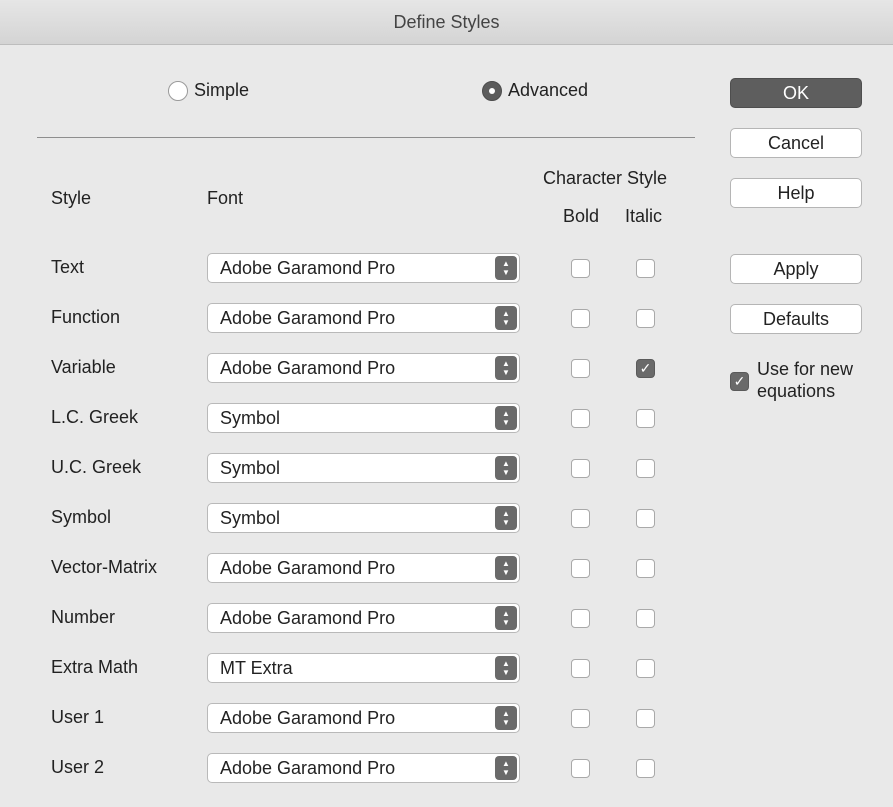 This screenshot has height=807, width=893. I want to click on style-label: Variable, so click(83, 367).